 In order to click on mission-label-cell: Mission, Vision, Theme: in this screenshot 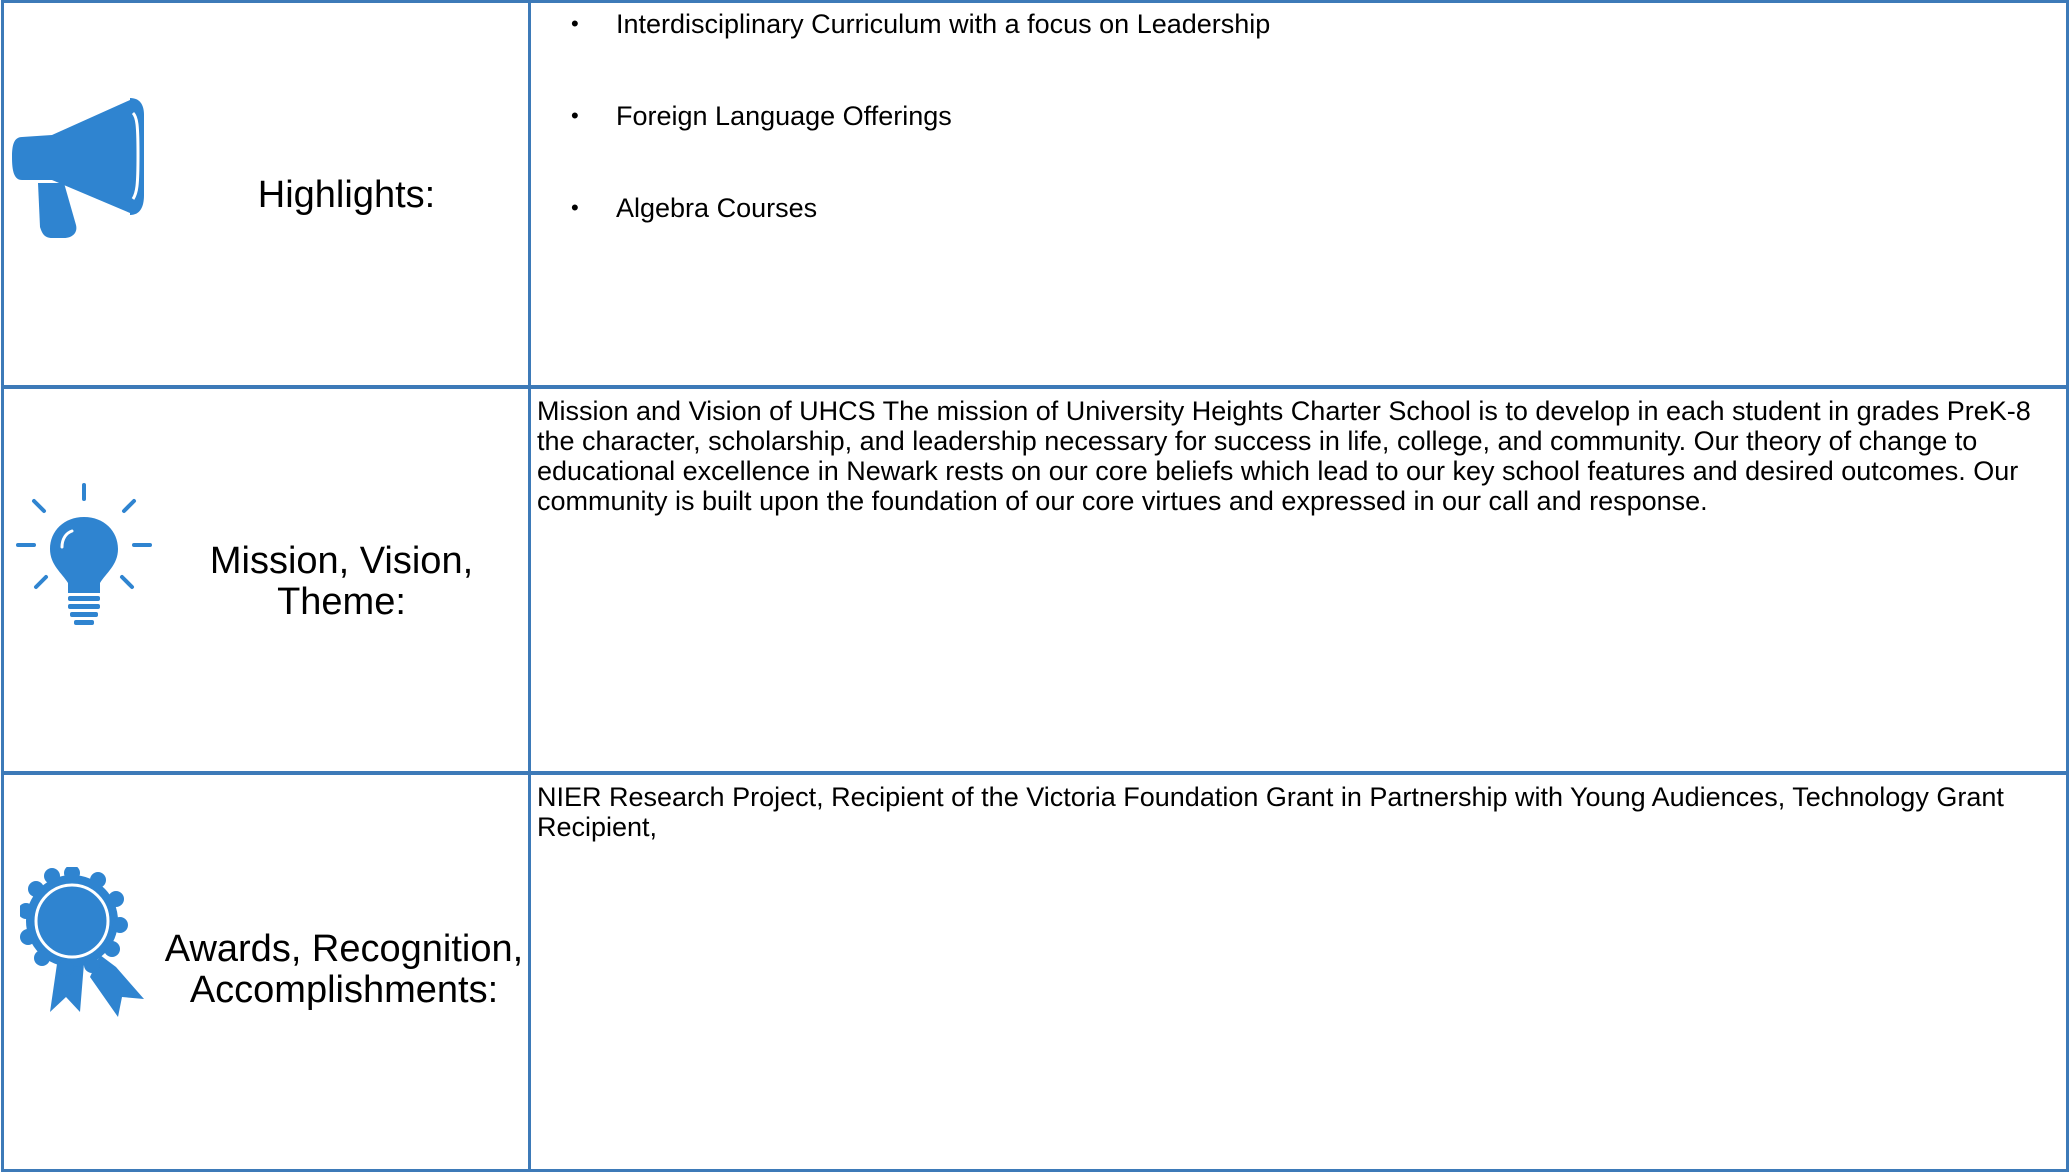, I will do `click(266, 580)`.